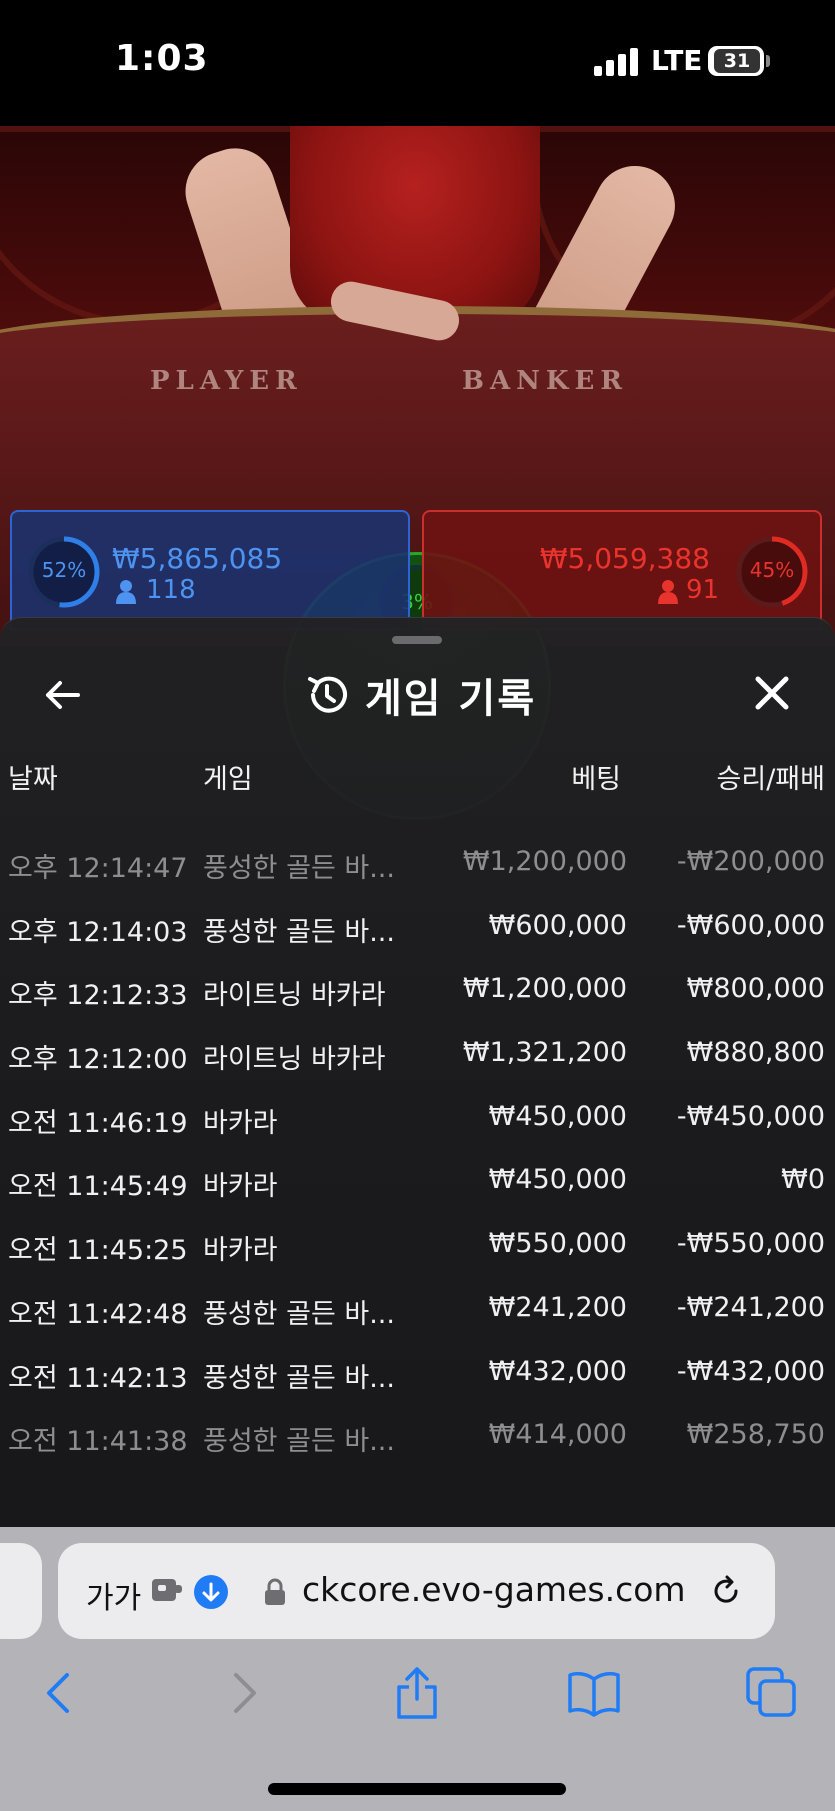  What do you see at coordinates (596, 779) in the screenshot?
I see `column-header-bet: 베팅` at bounding box center [596, 779].